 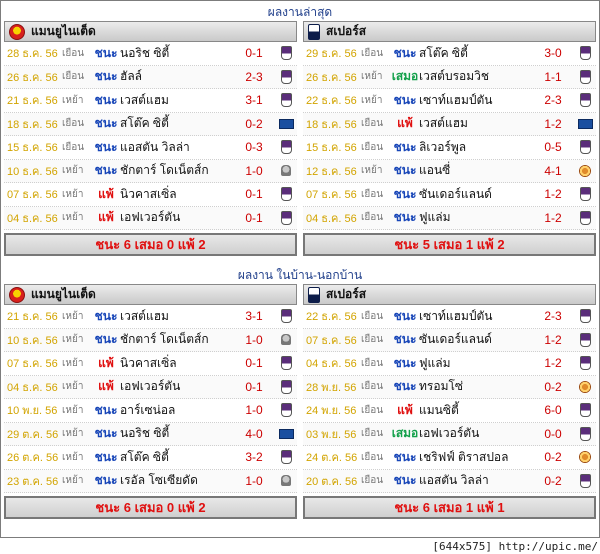 I want to click on record-summary: ชนะ 5 เสมอ 1 แพ้ 2, so click(x=449, y=244).